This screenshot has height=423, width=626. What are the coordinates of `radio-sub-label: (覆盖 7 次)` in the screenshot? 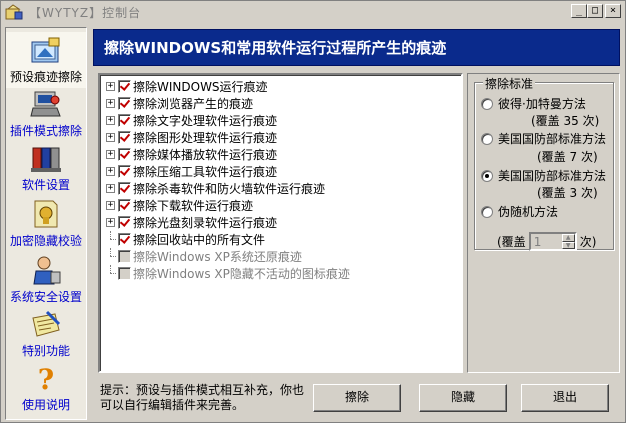 It's located at (567, 157).